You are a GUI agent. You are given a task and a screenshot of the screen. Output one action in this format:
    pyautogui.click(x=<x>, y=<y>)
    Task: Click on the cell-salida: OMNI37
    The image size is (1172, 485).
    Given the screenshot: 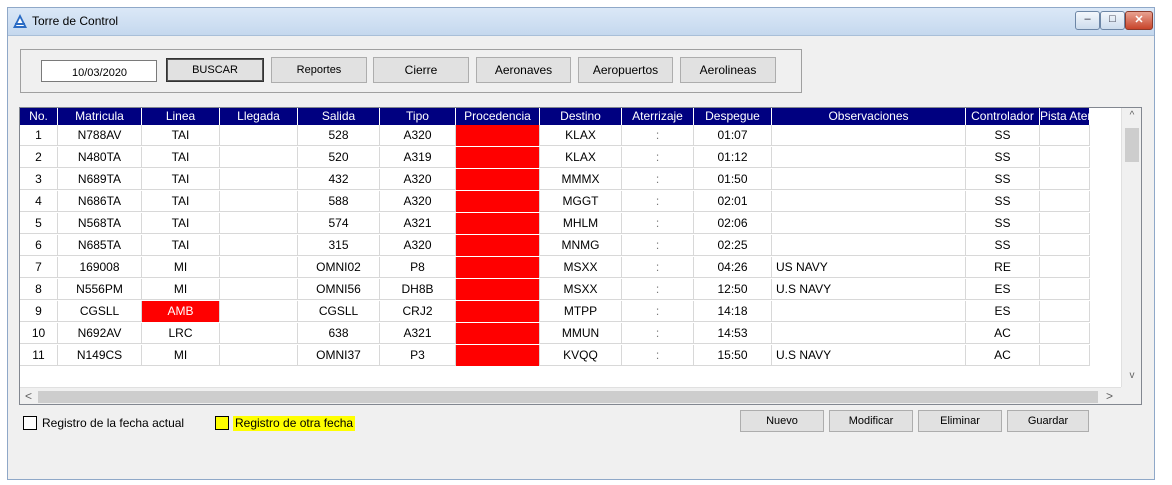 What is the action you would take?
    pyautogui.click(x=339, y=355)
    